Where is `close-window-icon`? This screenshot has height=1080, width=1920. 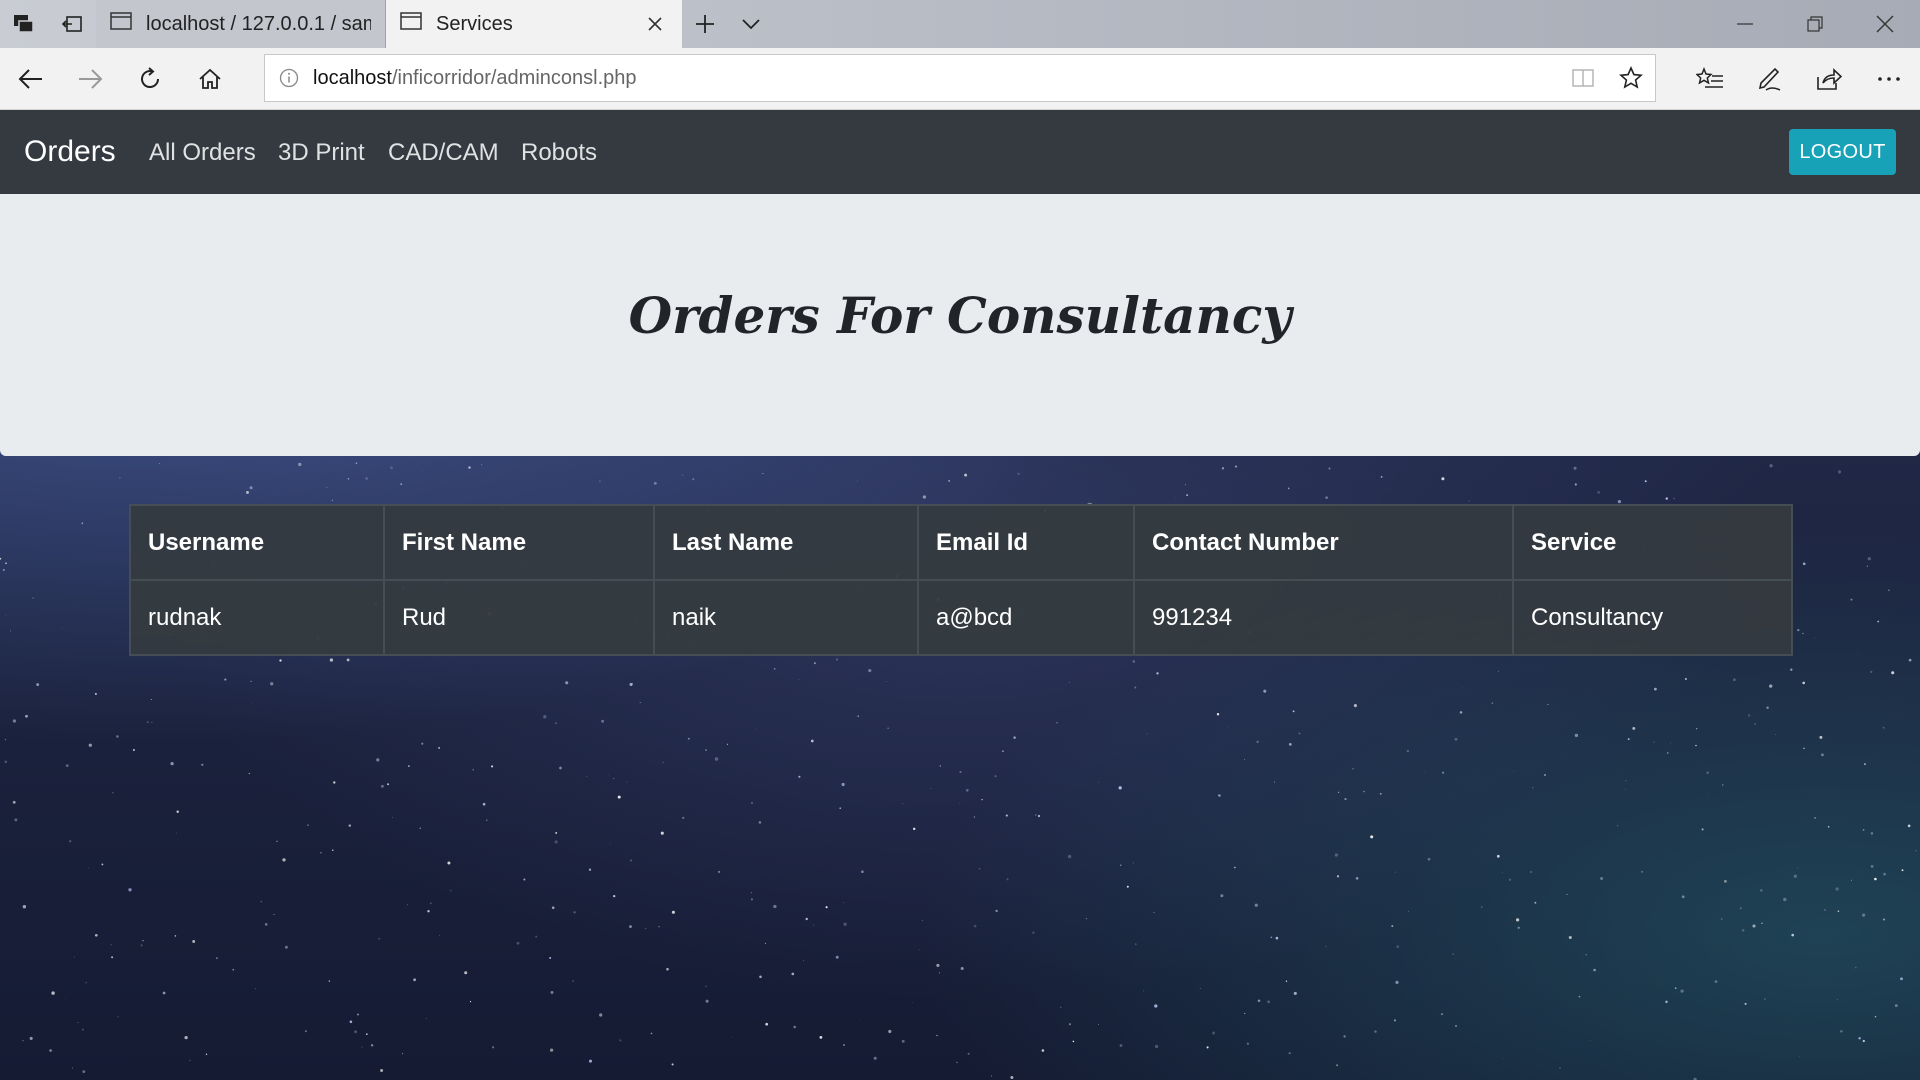
close-window-icon is located at coordinates (1885, 24).